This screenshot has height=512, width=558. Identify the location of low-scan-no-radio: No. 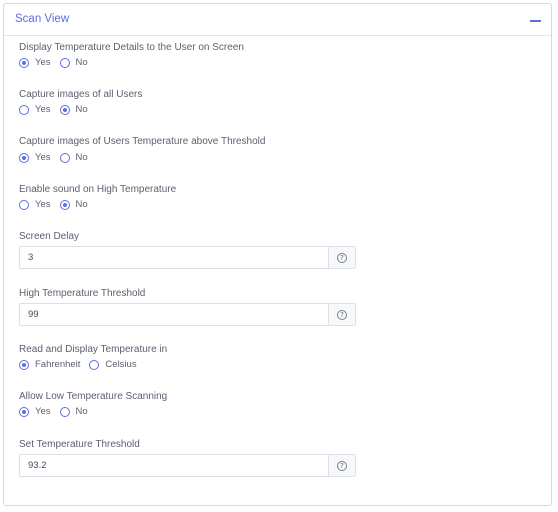
(73, 411).